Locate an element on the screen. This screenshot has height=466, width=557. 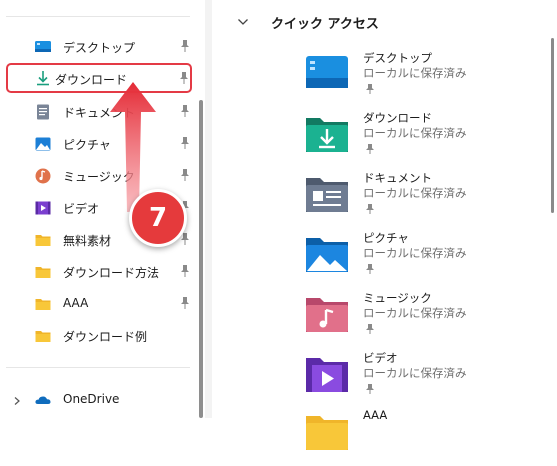
onedrive-icon is located at coordinates (43, 400).